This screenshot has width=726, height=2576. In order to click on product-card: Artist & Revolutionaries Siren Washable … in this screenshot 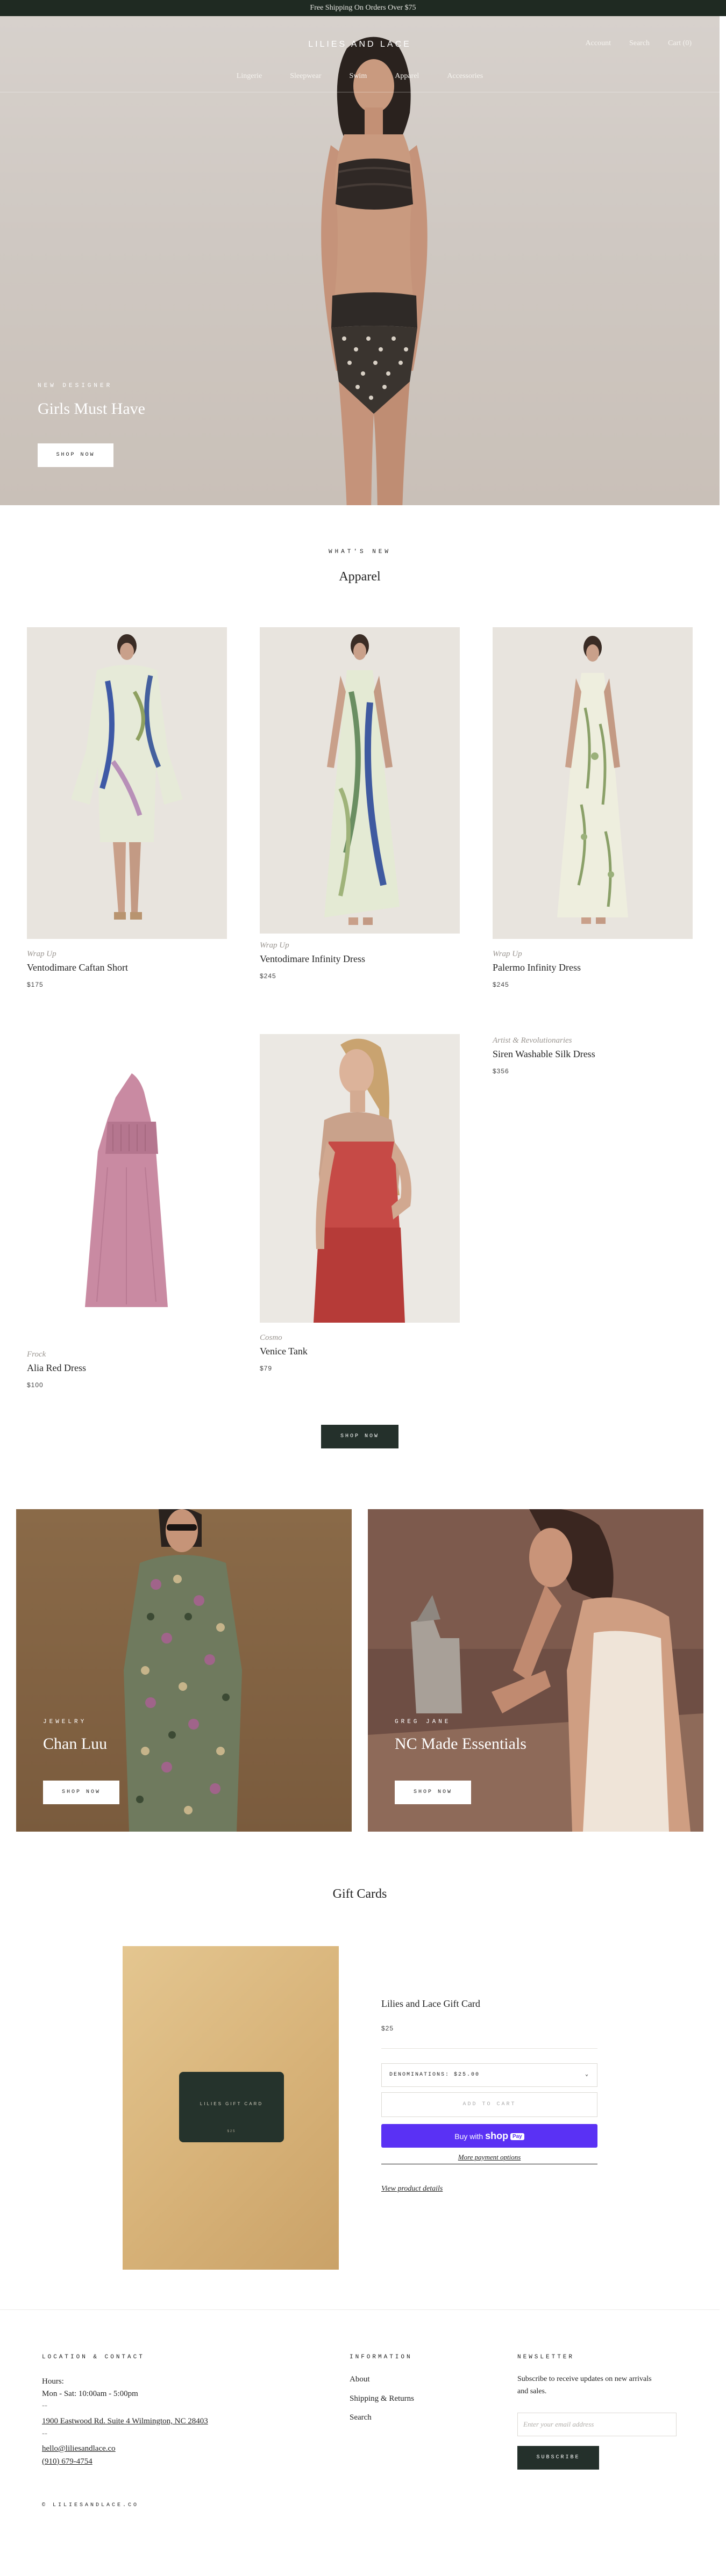, I will do `click(593, 1054)`.